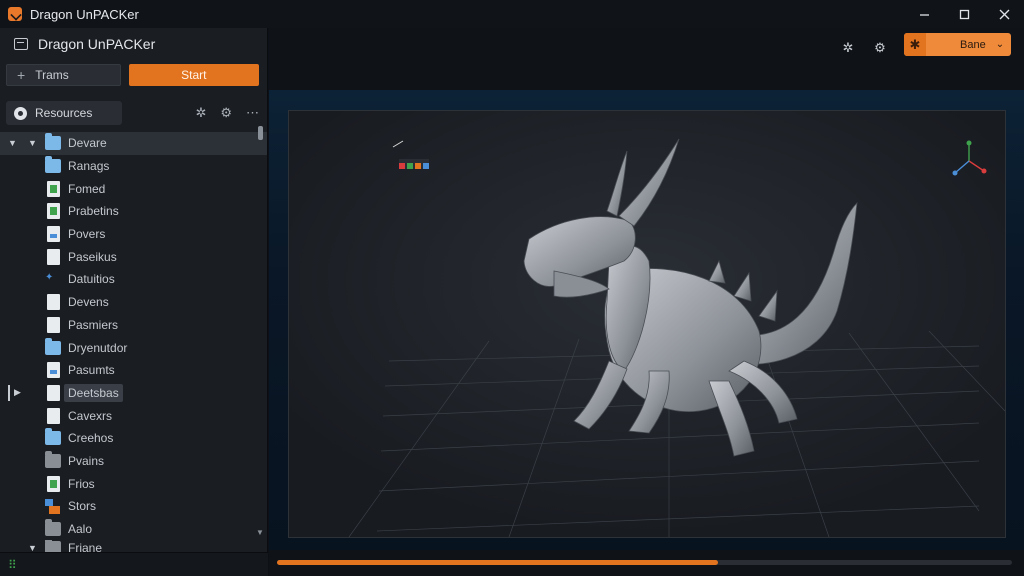  I want to click on progress-fill, so click(497, 562).